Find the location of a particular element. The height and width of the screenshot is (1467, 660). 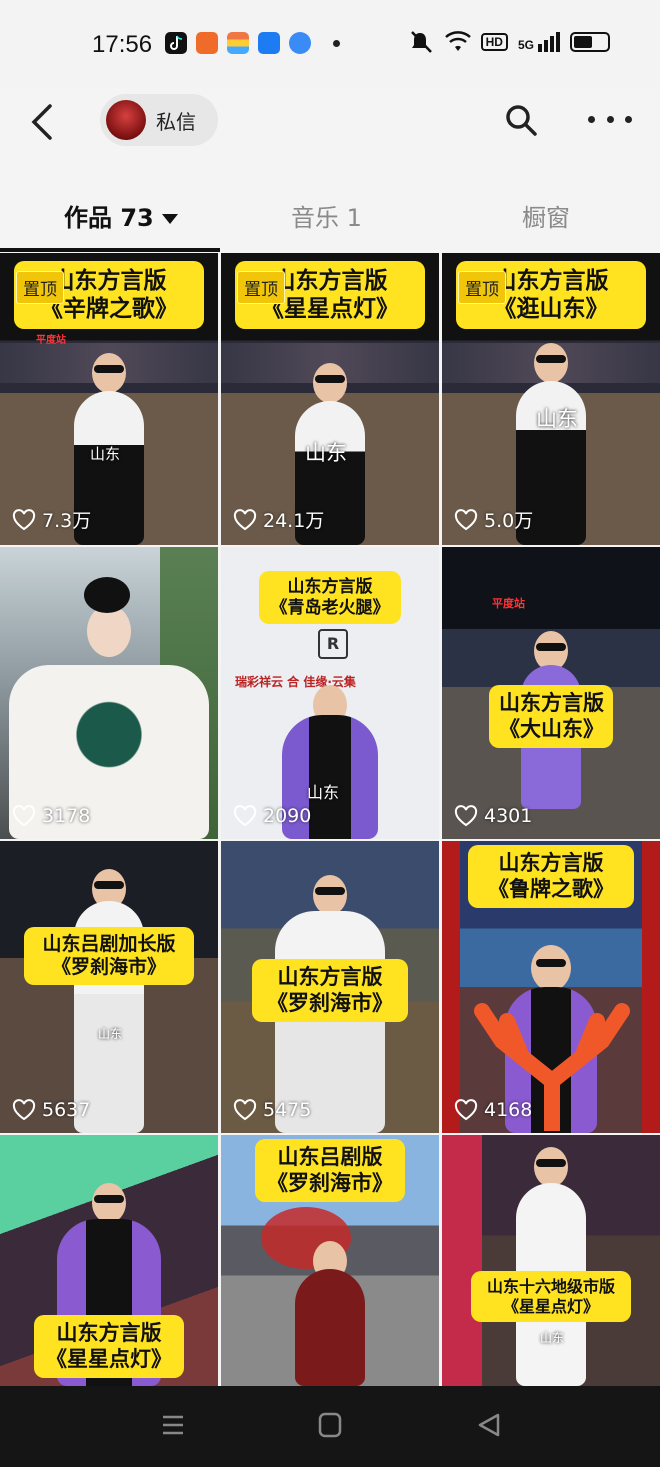

recent-apps-icon is located at coordinates (173, 1425).